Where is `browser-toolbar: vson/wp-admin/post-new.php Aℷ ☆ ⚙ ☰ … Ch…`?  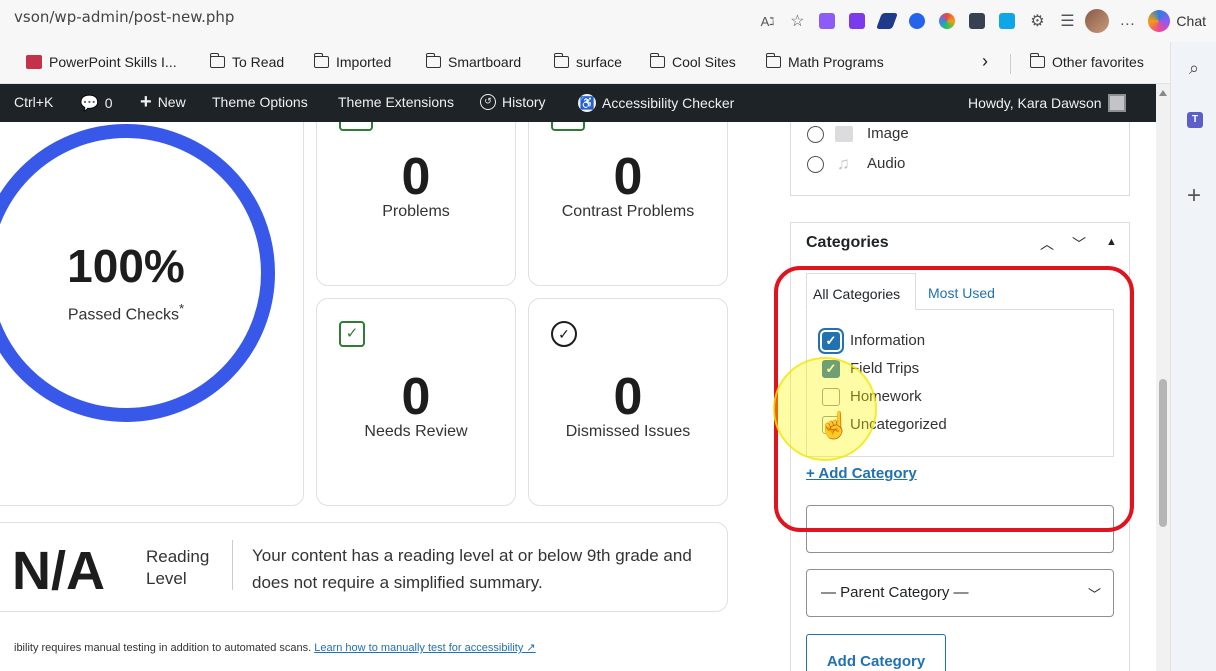
browser-toolbar: vson/wp-admin/post-new.php Aℷ ☆ ⚙ ☰ … Ch… is located at coordinates (608, 21).